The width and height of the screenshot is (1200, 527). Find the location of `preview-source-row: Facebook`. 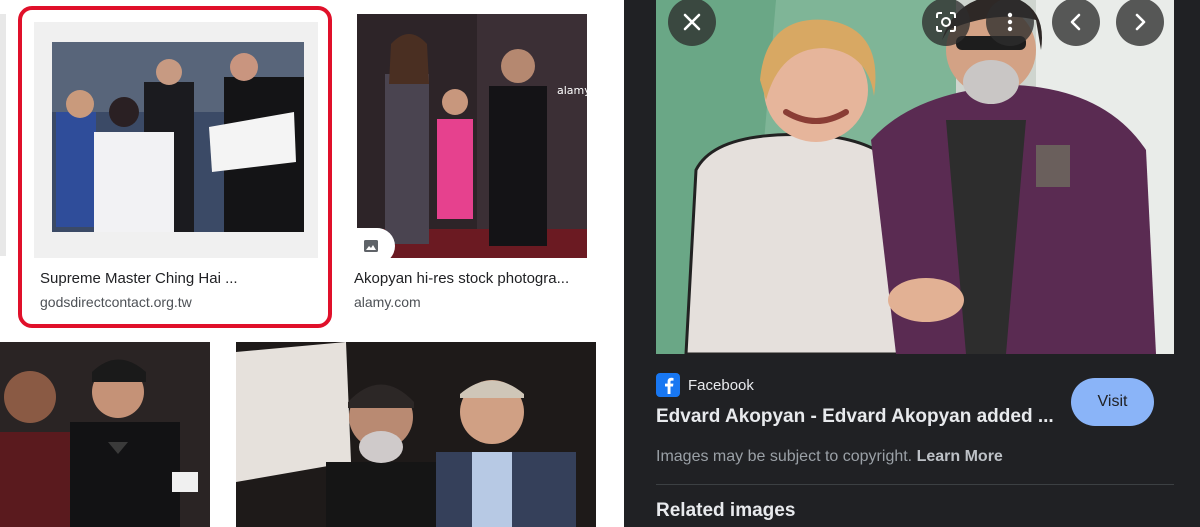

preview-source-row: Facebook is located at coordinates (705, 385).